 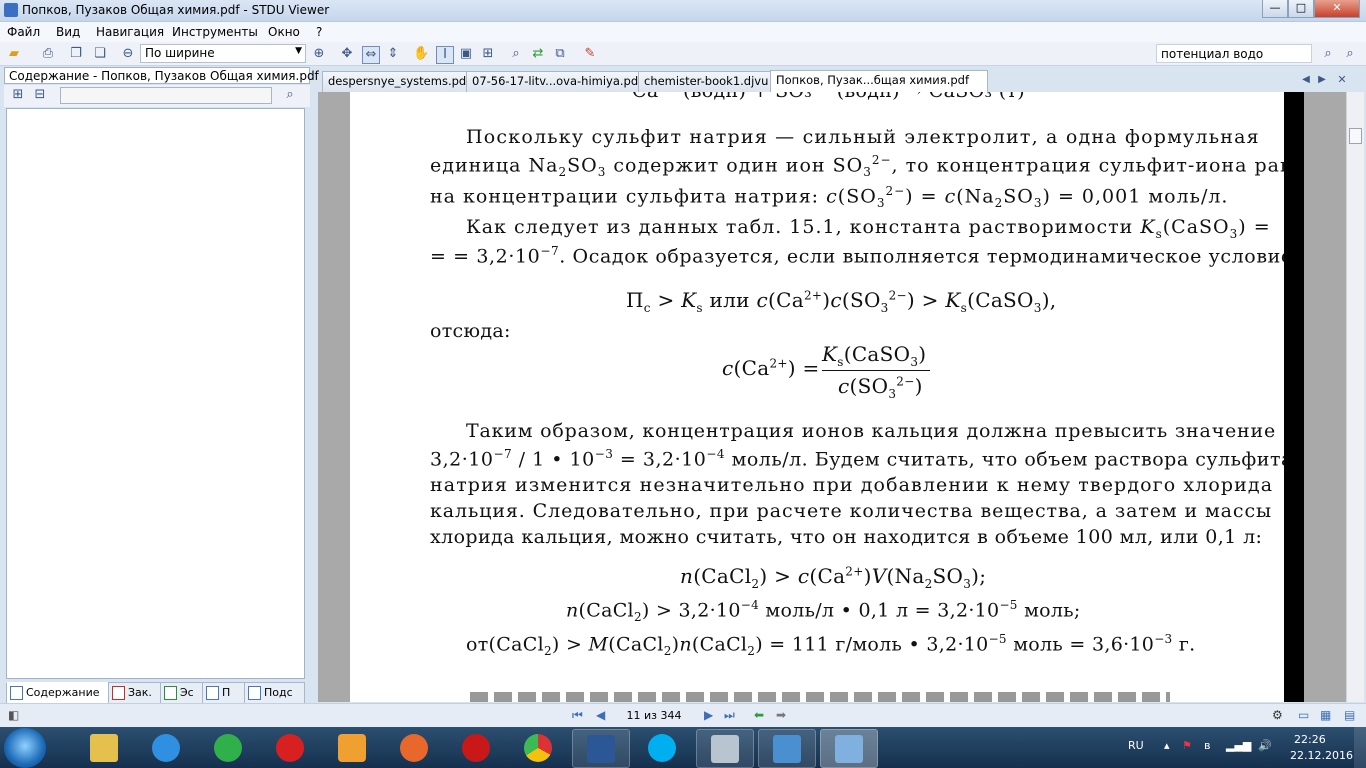 What do you see at coordinates (128, 54) in the screenshot?
I see `zoom-out-icon: ⊖` at bounding box center [128, 54].